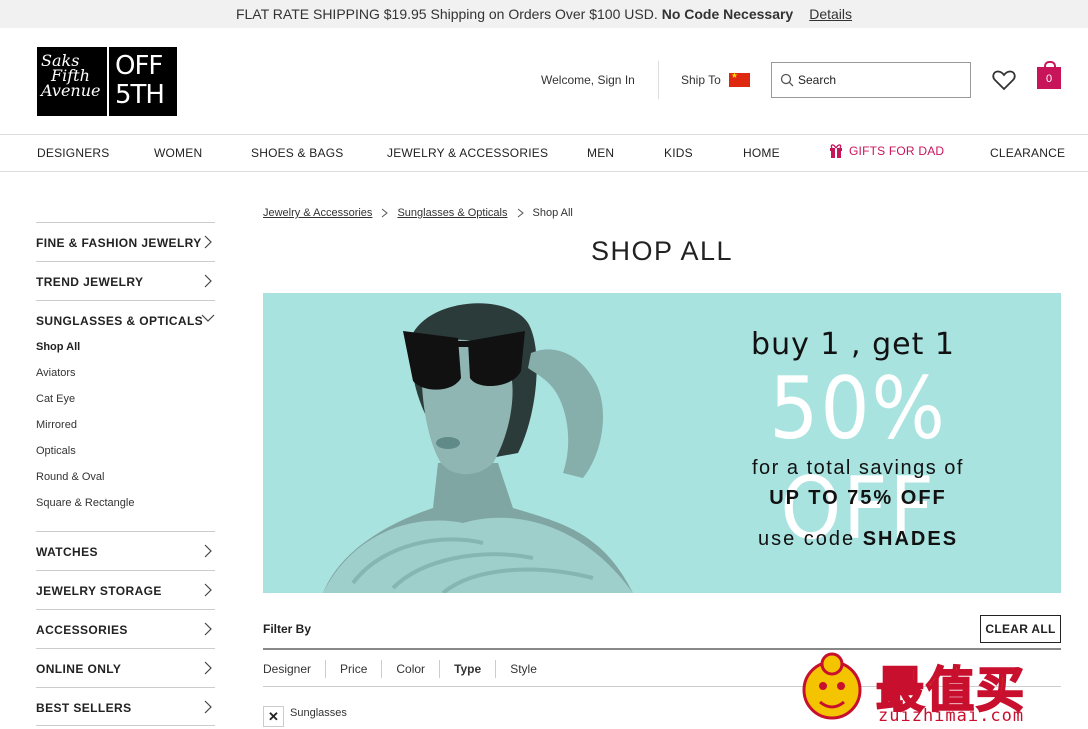 Image resolution: width=1088 pixels, height=729 pixels. Describe the element at coordinates (354, 669) in the screenshot. I see `filter-tab-price: Price` at that location.